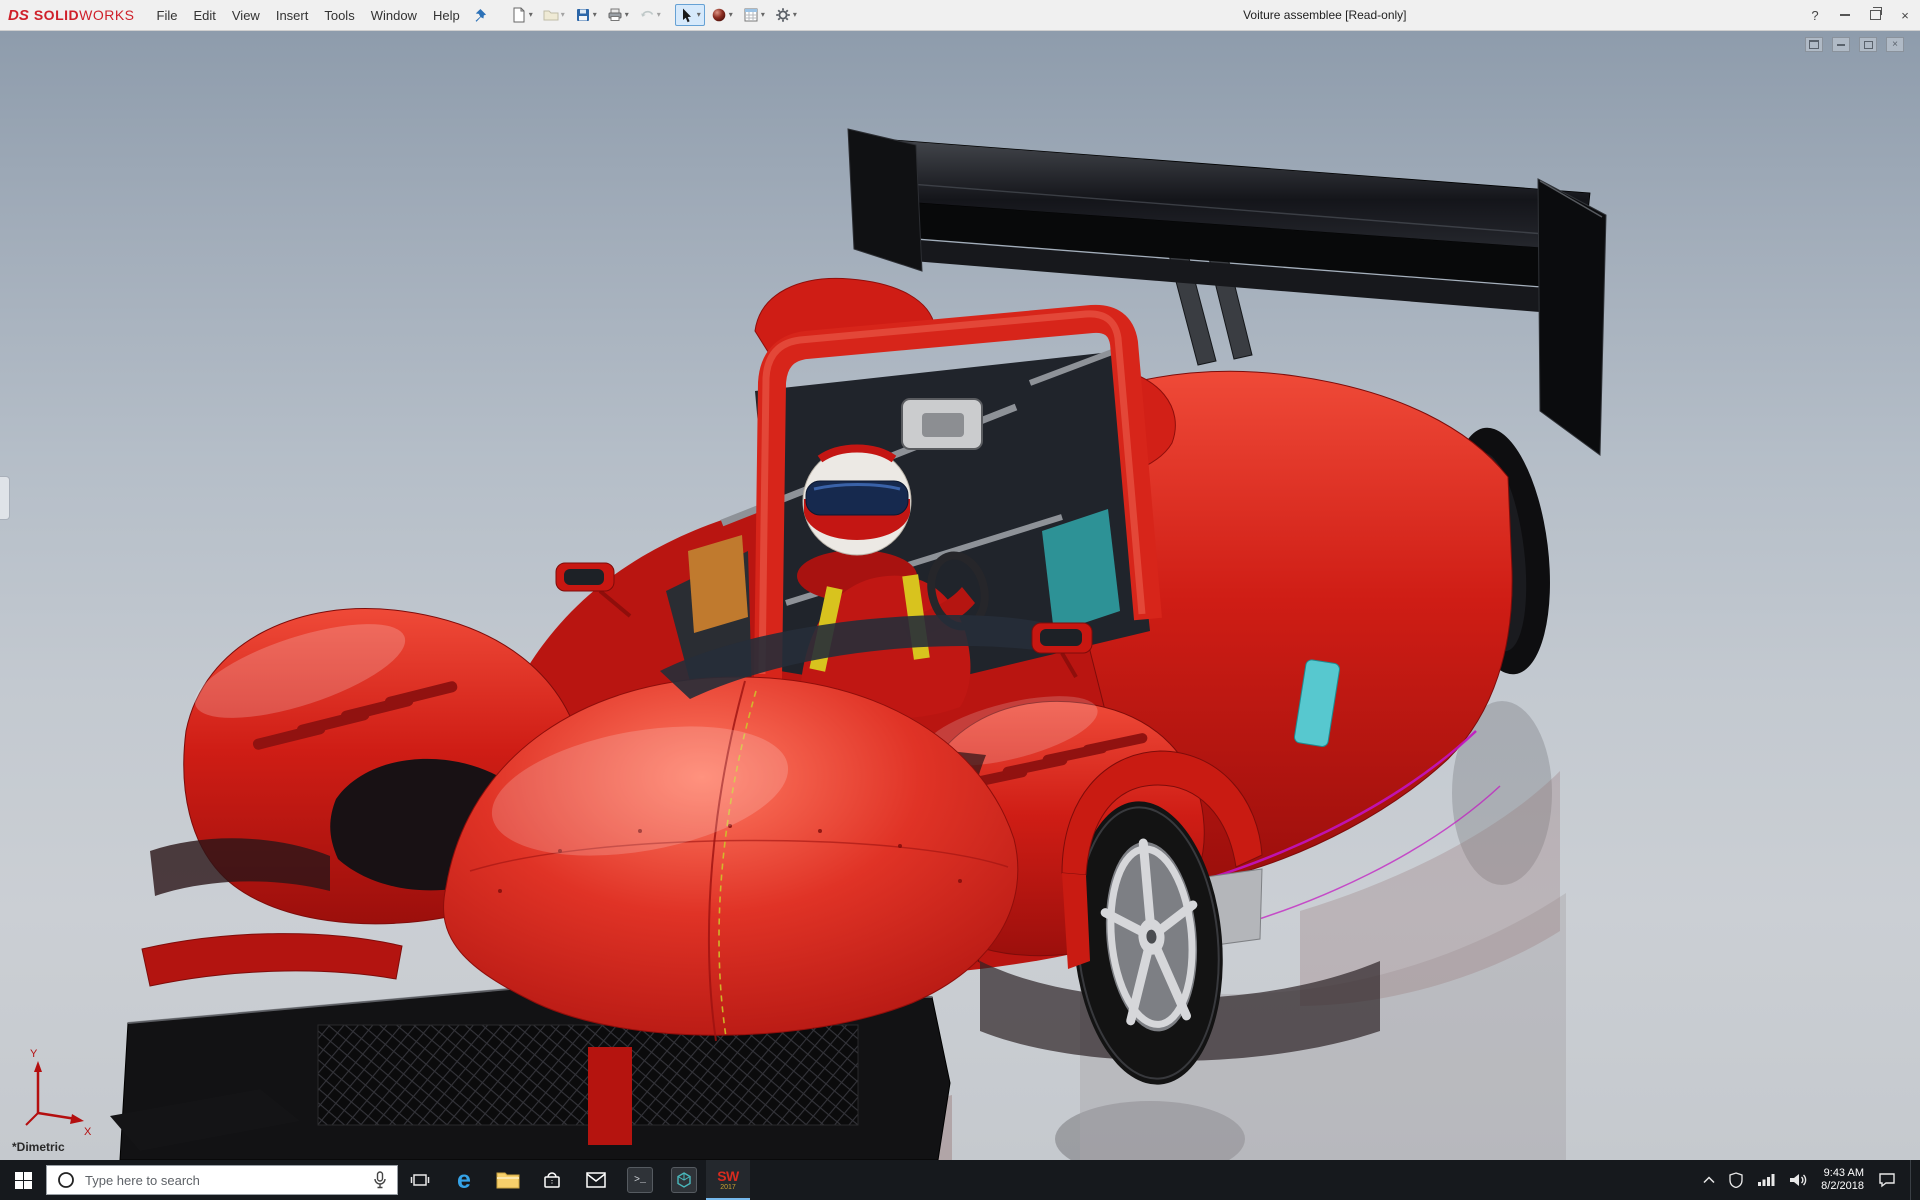 This screenshot has height=1200, width=1920. Describe the element at coordinates (722, 15) in the screenshot. I see `appearance-sphere-icon: ▾` at that location.